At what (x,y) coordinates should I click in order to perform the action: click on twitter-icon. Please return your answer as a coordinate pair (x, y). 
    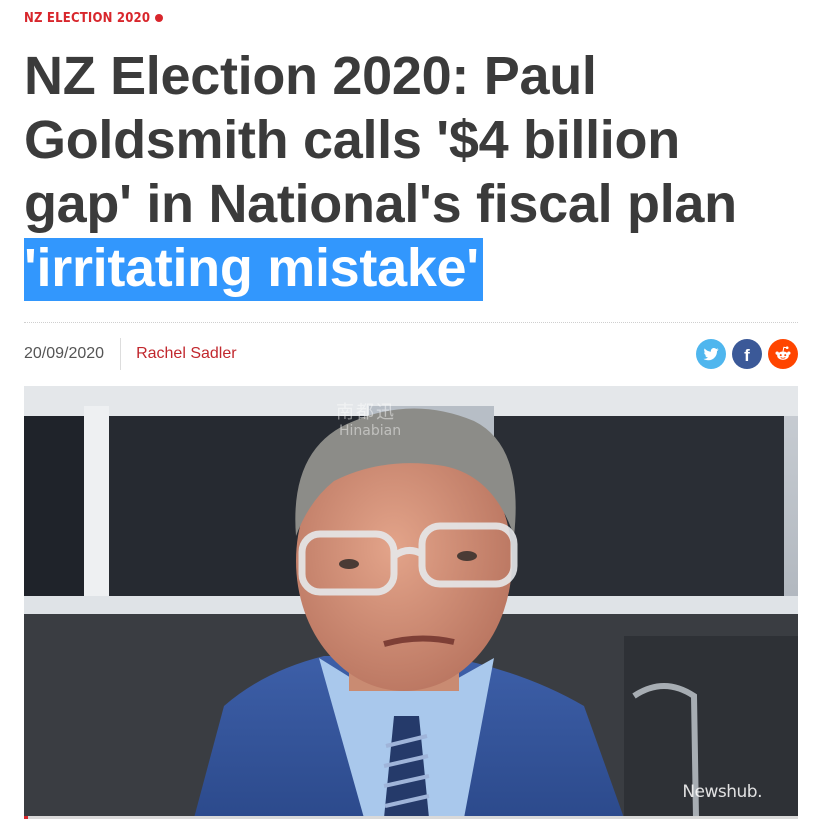
    Looking at the image, I should click on (711, 354).